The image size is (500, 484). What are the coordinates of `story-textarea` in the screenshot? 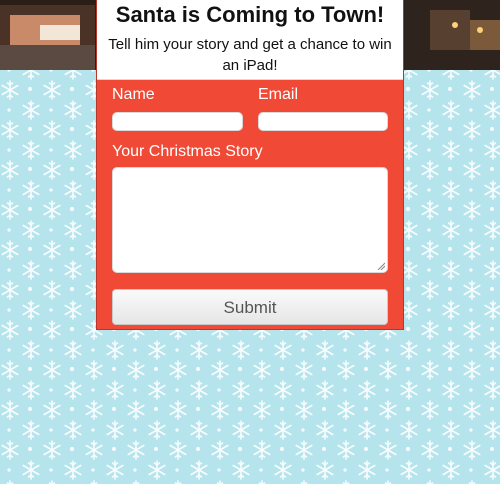 It's located at (250, 220).